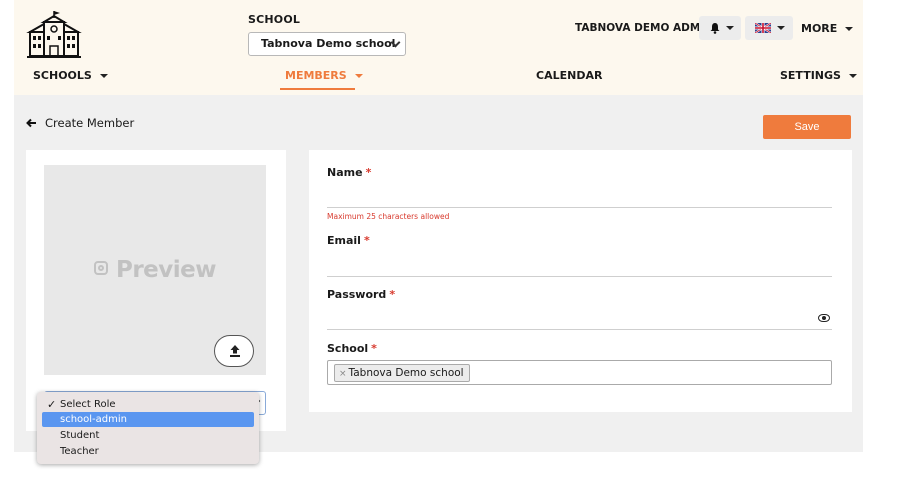  I want to click on eye-icon, so click(824, 318).